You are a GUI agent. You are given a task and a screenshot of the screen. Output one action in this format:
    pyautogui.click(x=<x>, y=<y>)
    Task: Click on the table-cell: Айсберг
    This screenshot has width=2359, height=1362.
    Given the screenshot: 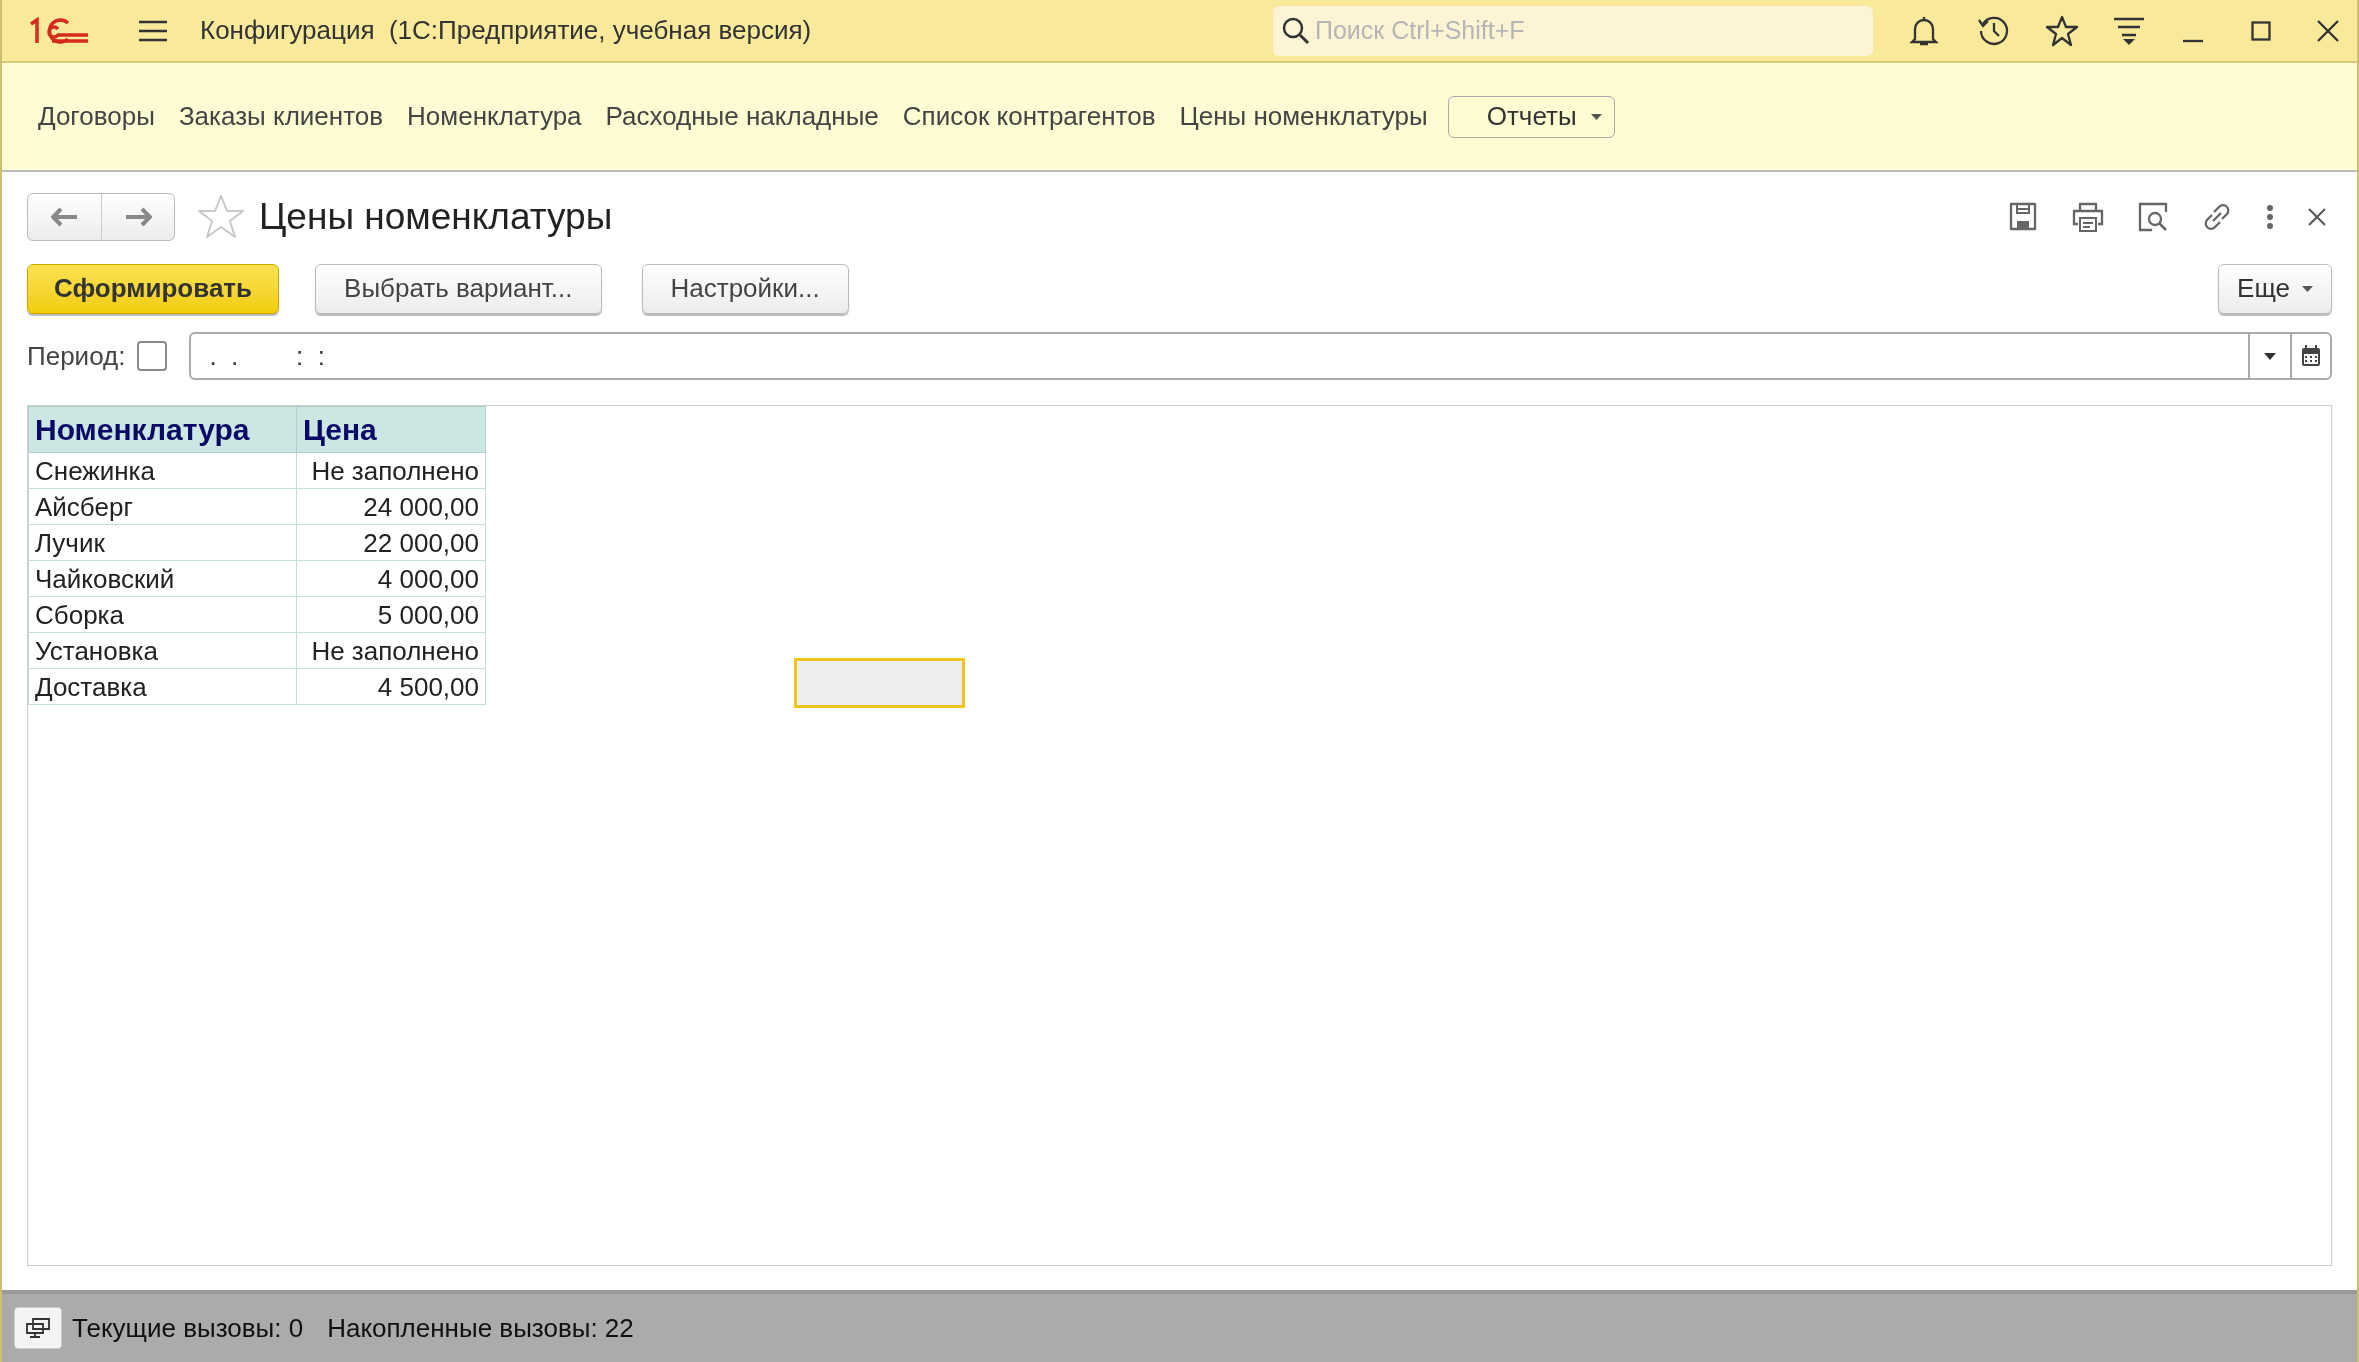 What is the action you would take?
    pyautogui.click(x=162, y=506)
    